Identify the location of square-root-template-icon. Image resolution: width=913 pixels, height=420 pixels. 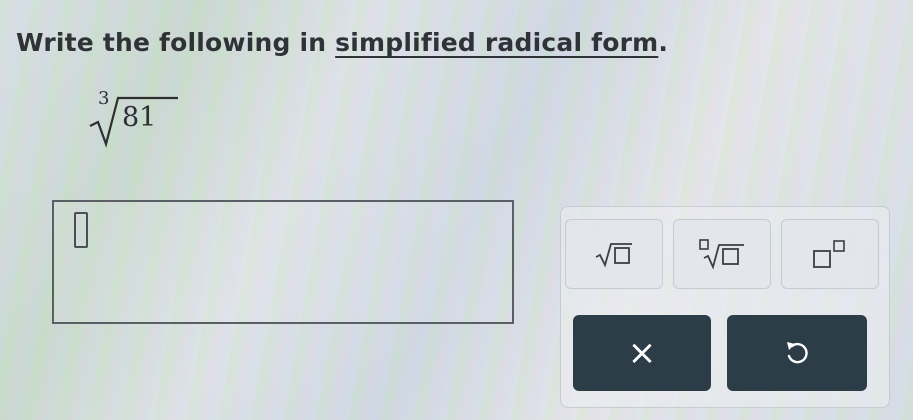
(613, 255).